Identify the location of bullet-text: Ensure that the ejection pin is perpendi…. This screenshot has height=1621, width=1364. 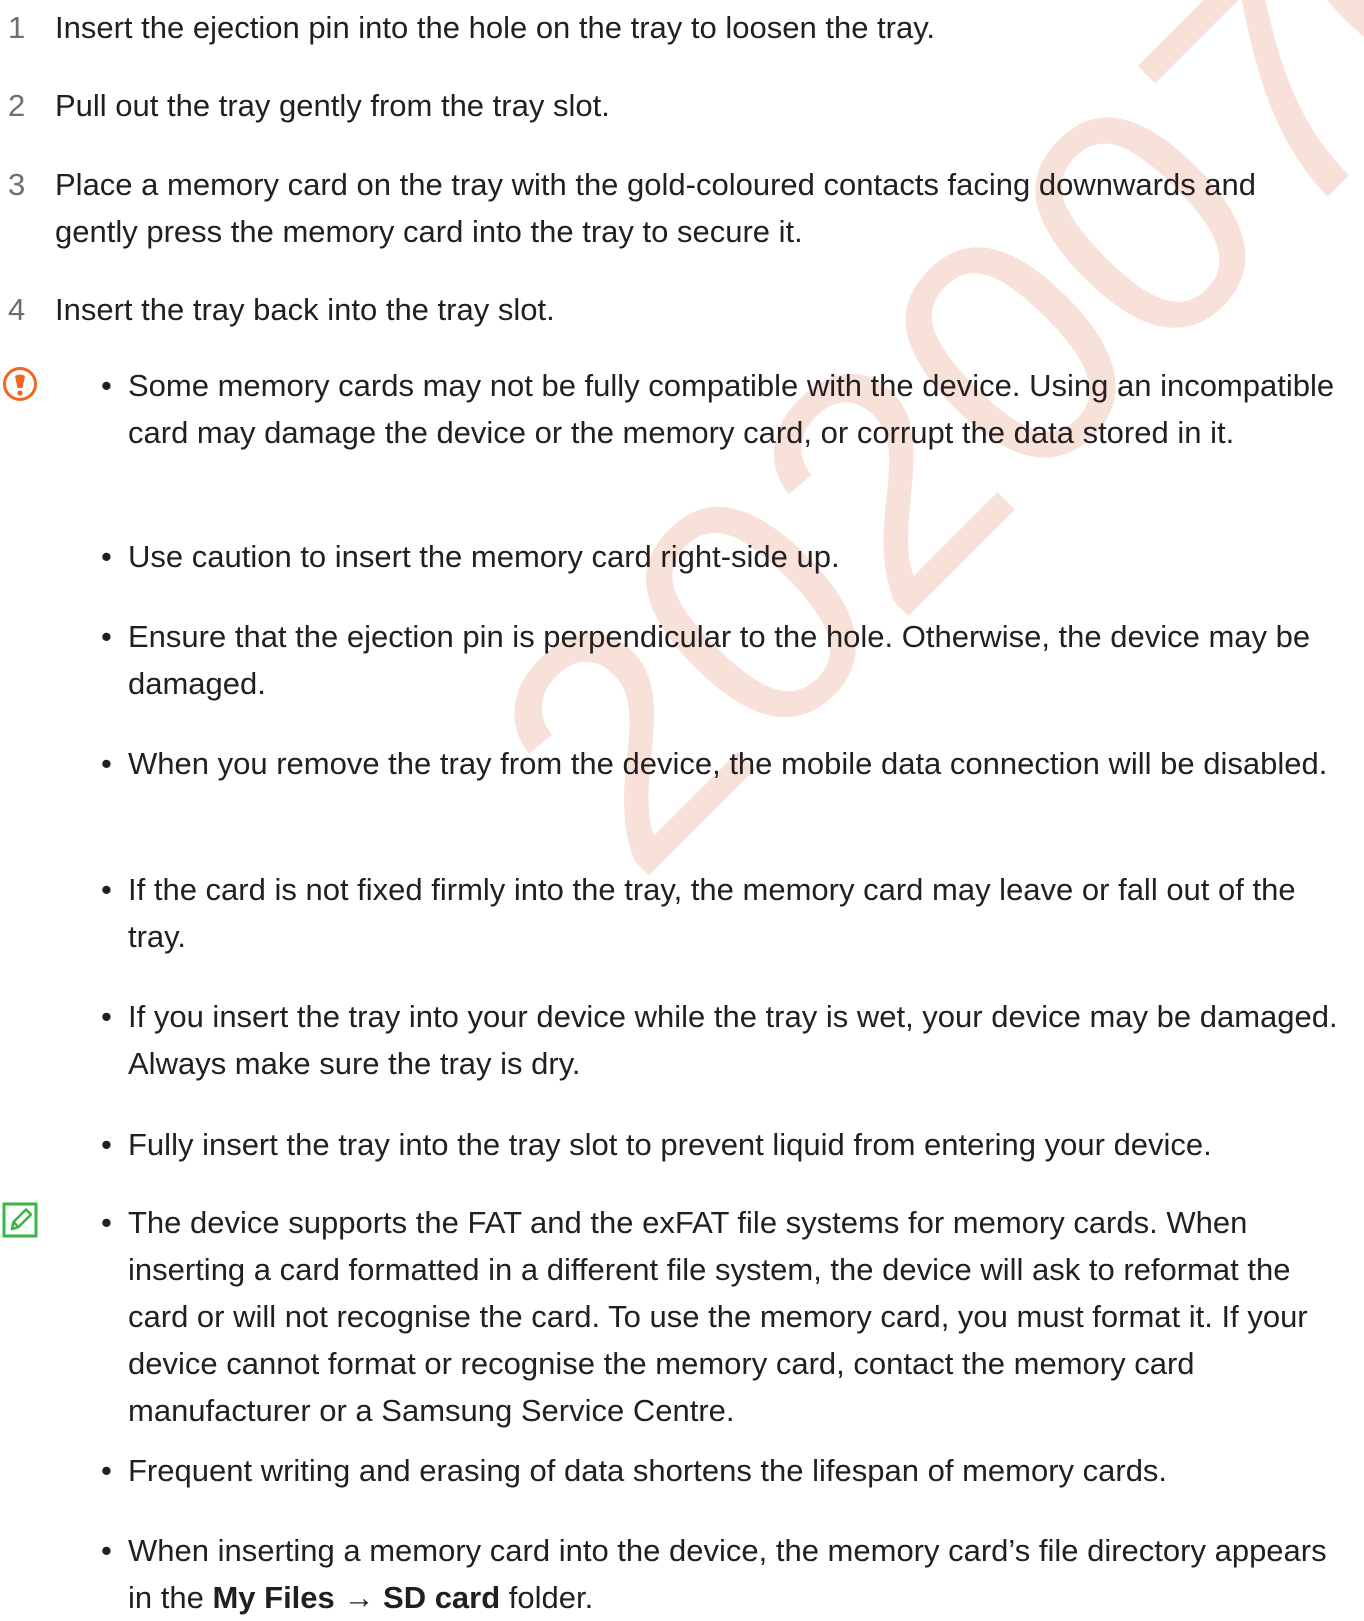
(719, 660).